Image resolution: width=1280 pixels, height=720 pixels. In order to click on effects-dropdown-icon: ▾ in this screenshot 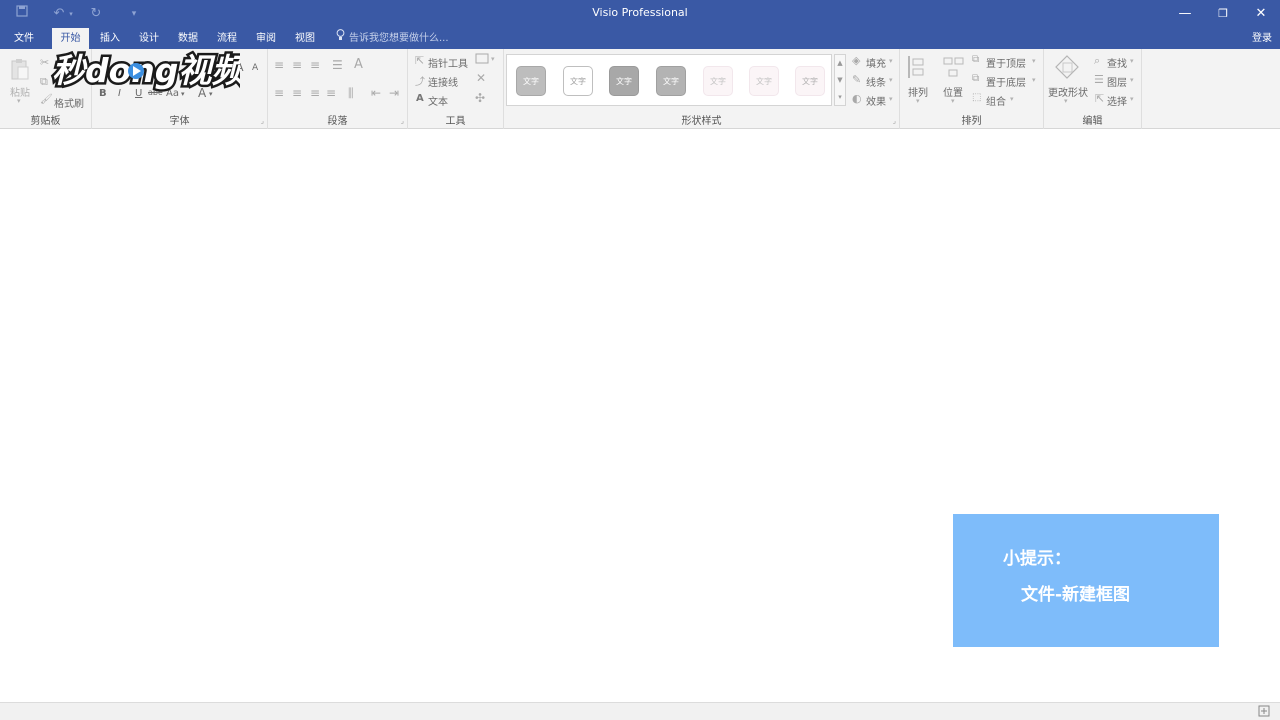, I will do `click(891, 99)`.